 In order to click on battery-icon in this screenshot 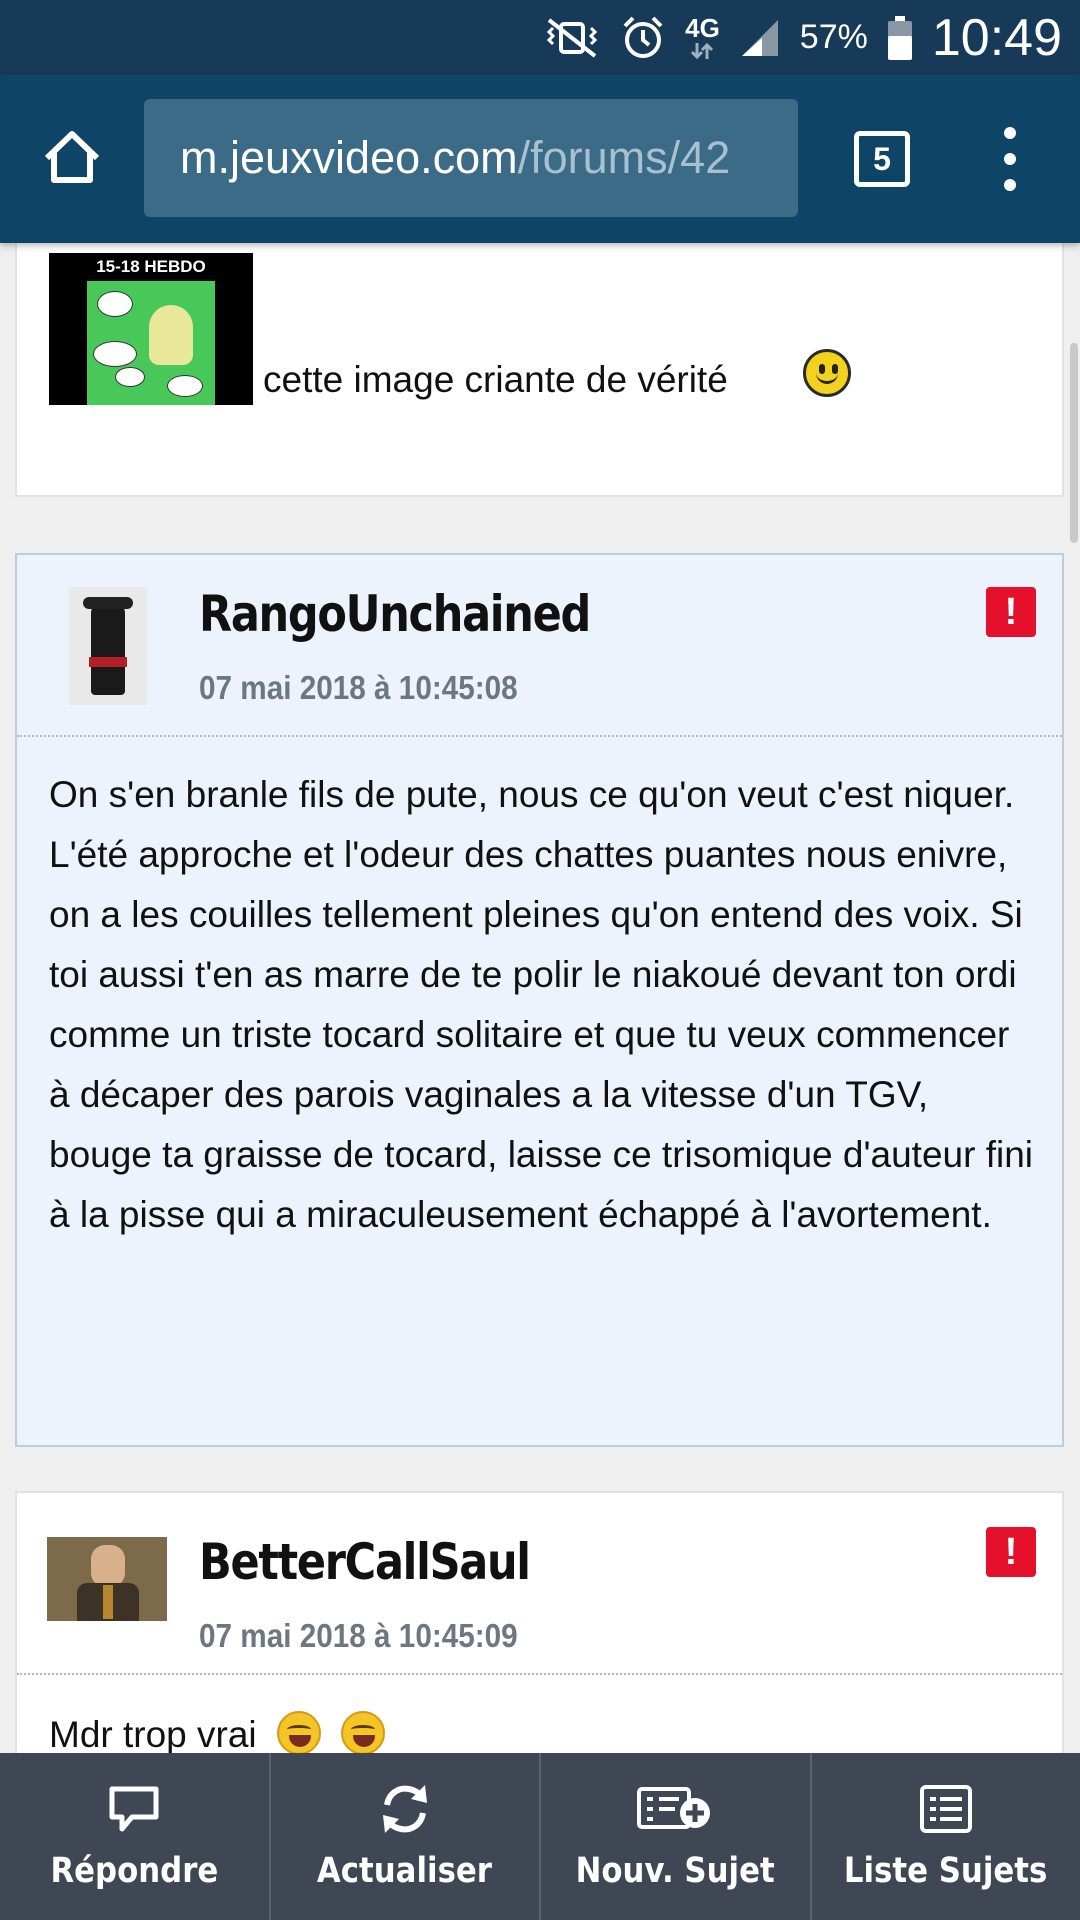, I will do `click(900, 38)`.